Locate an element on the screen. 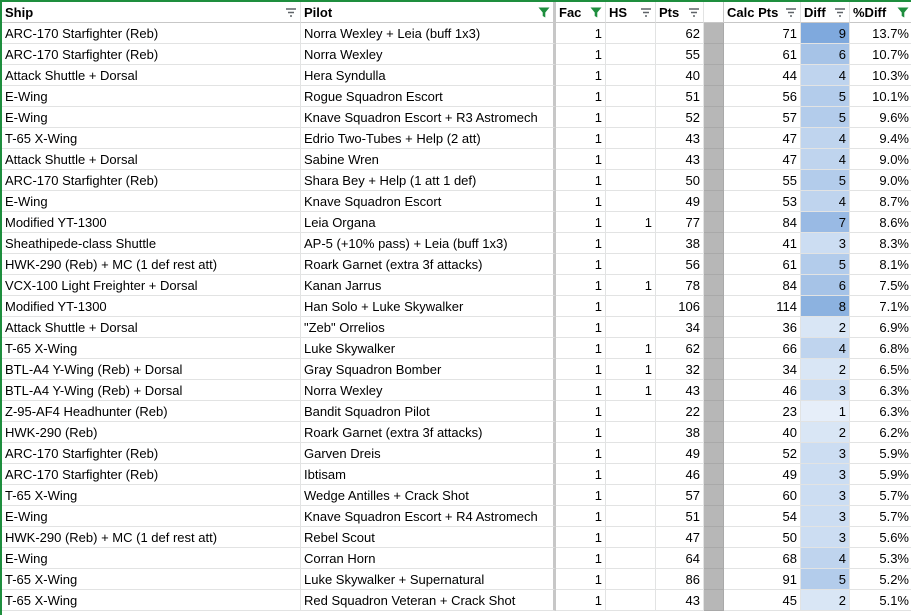  cell-pts: 86 is located at coordinates (680, 579).